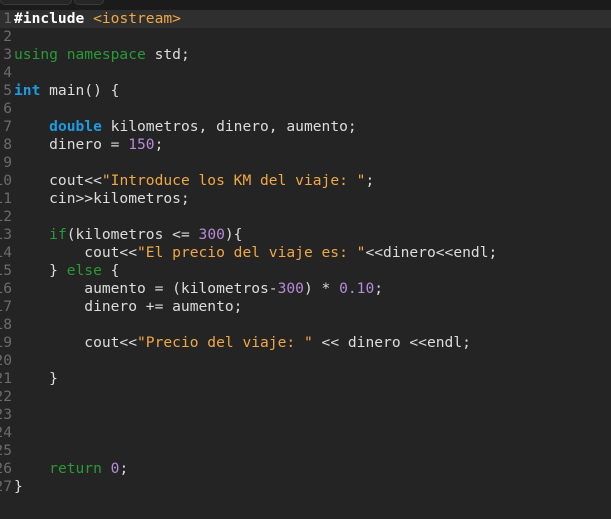 This screenshot has width=611, height=519. I want to click on code-token: {, so click(110, 270).